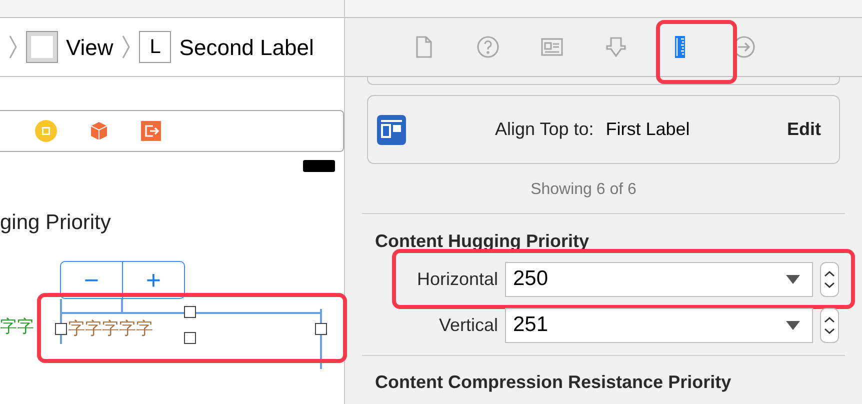  What do you see at coordinates (46, 131) in the screenshot?
I see `circle-stop-icon` at bounding box center [46, 131].